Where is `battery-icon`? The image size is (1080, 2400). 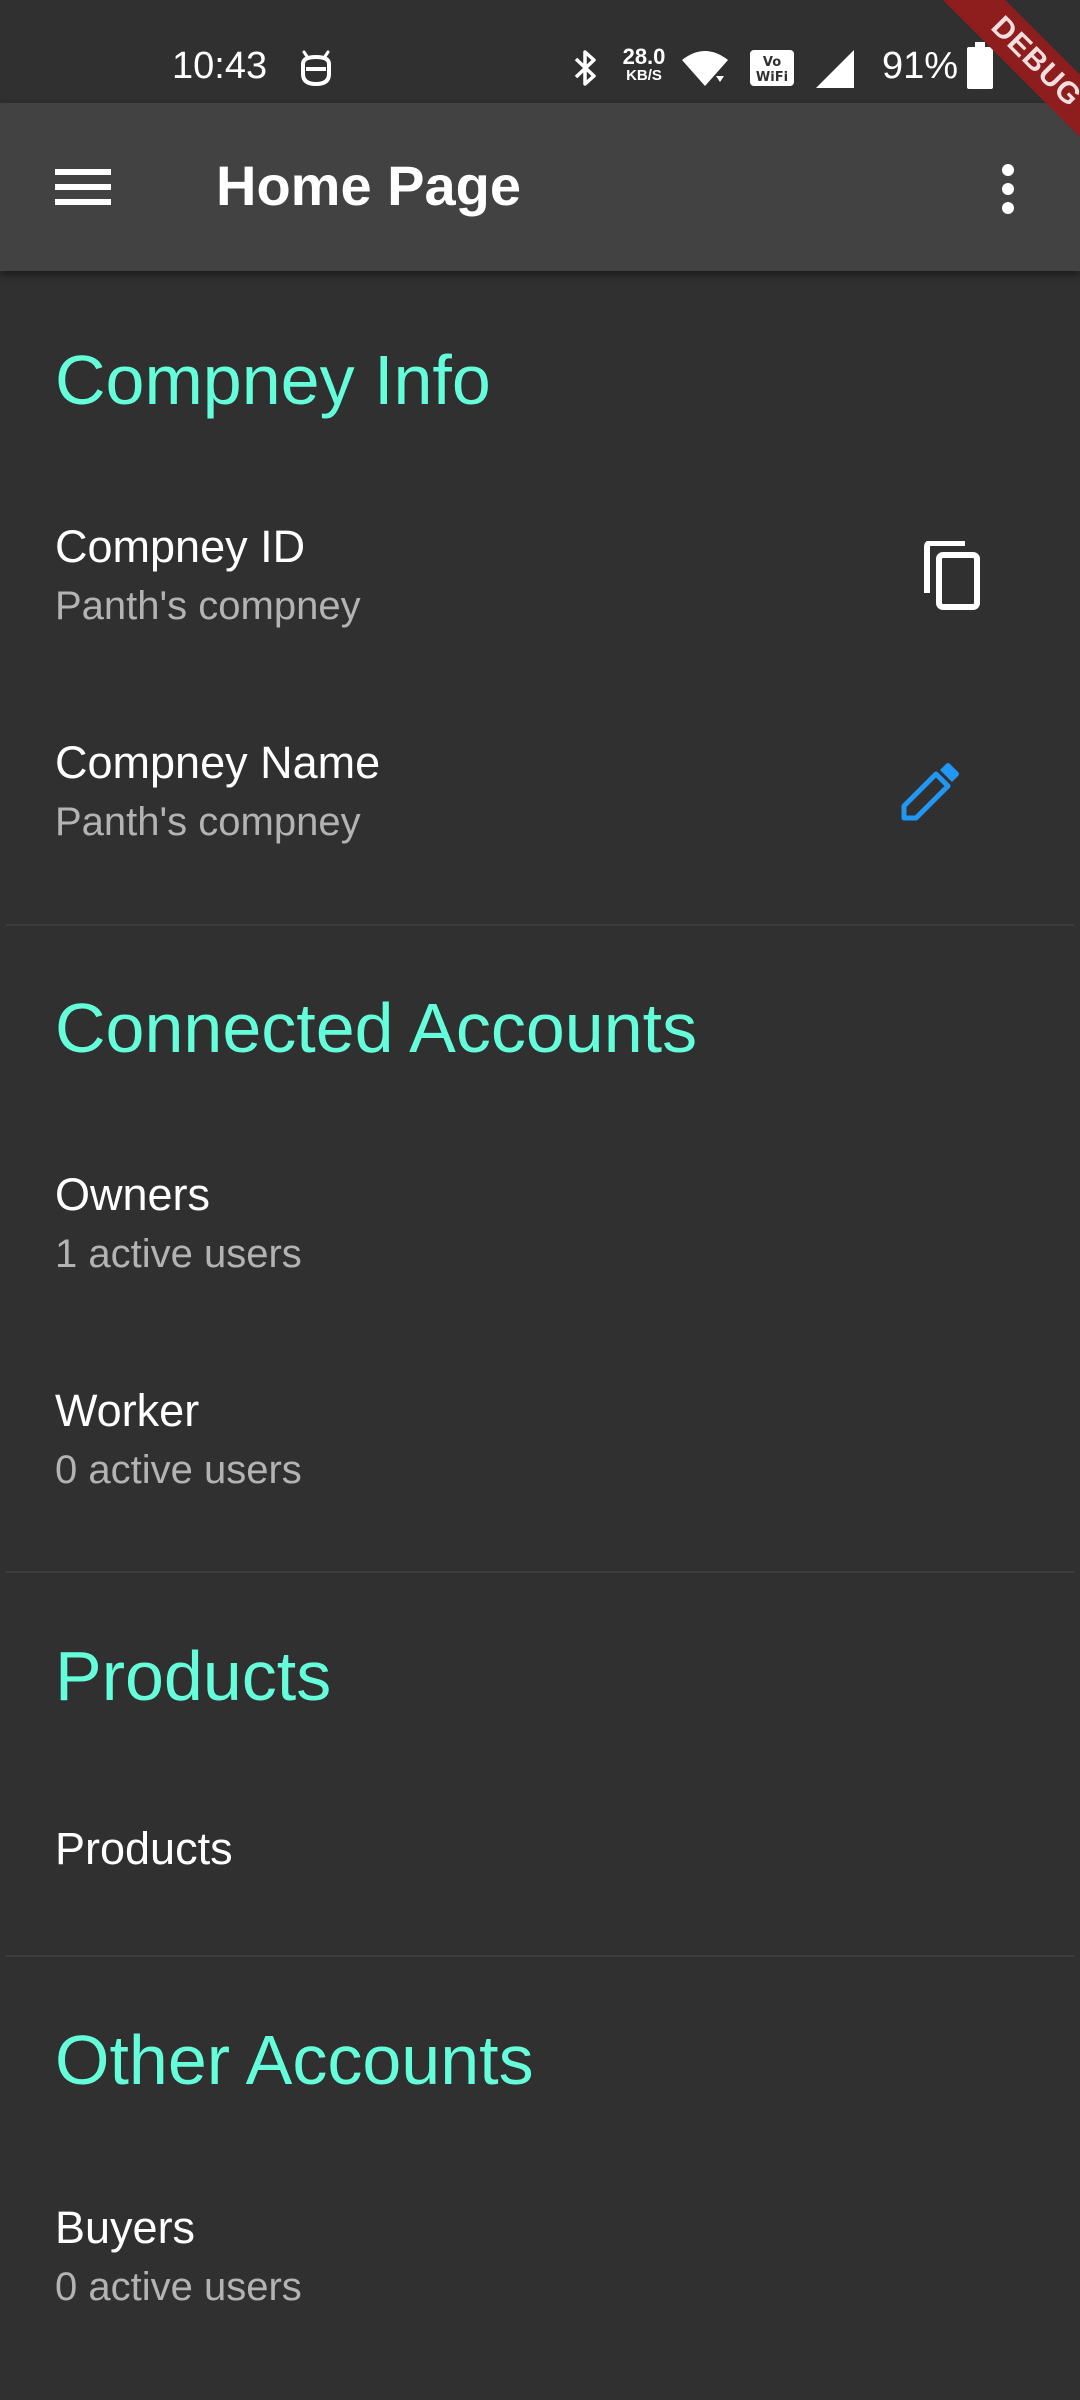 battery-icon is located at coordinates (980, 68).